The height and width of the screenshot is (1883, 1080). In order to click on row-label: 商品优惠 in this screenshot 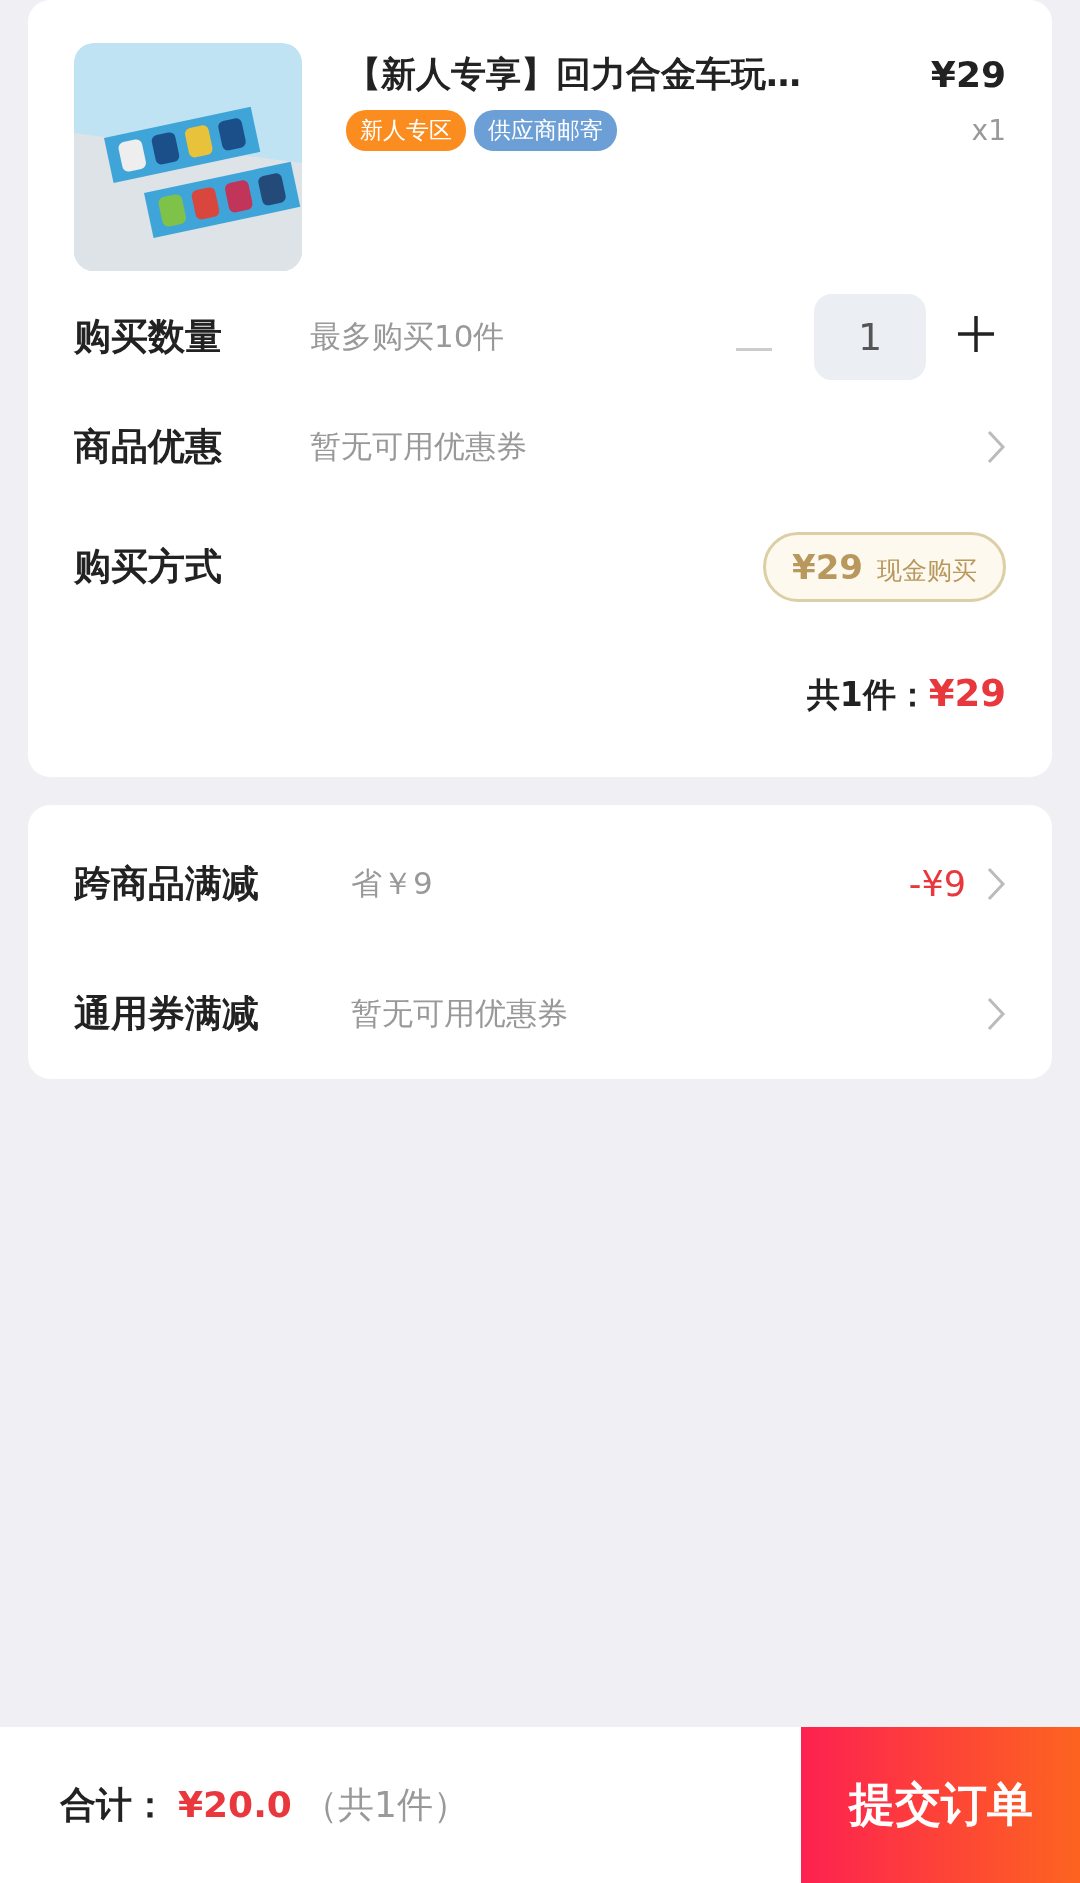, I will do `click(148, 447)`.